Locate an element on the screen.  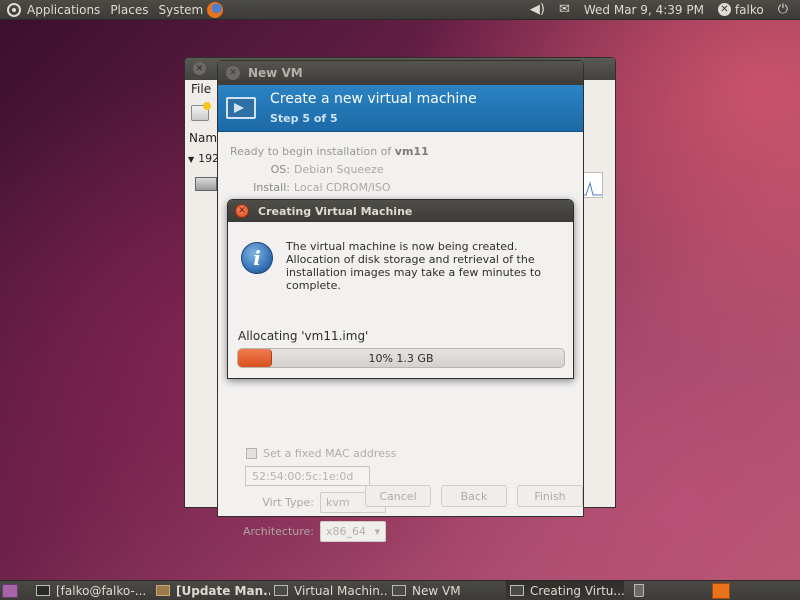
new-vm-title: New VM is located at coordinates (275, 73).